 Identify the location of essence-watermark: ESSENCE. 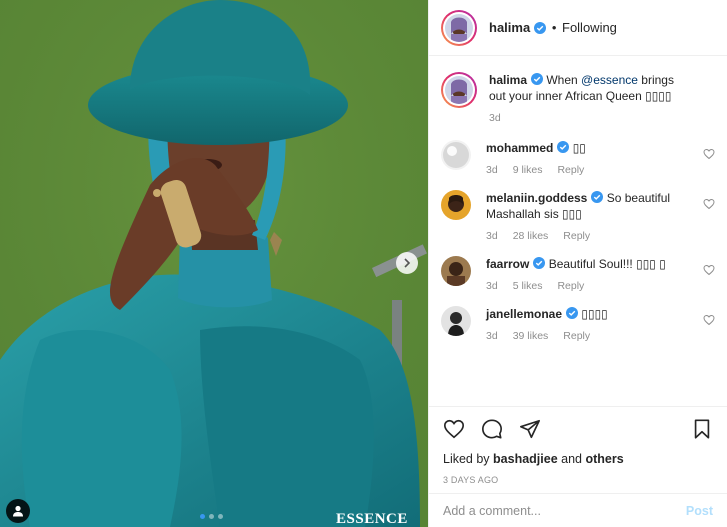
(372, 519).